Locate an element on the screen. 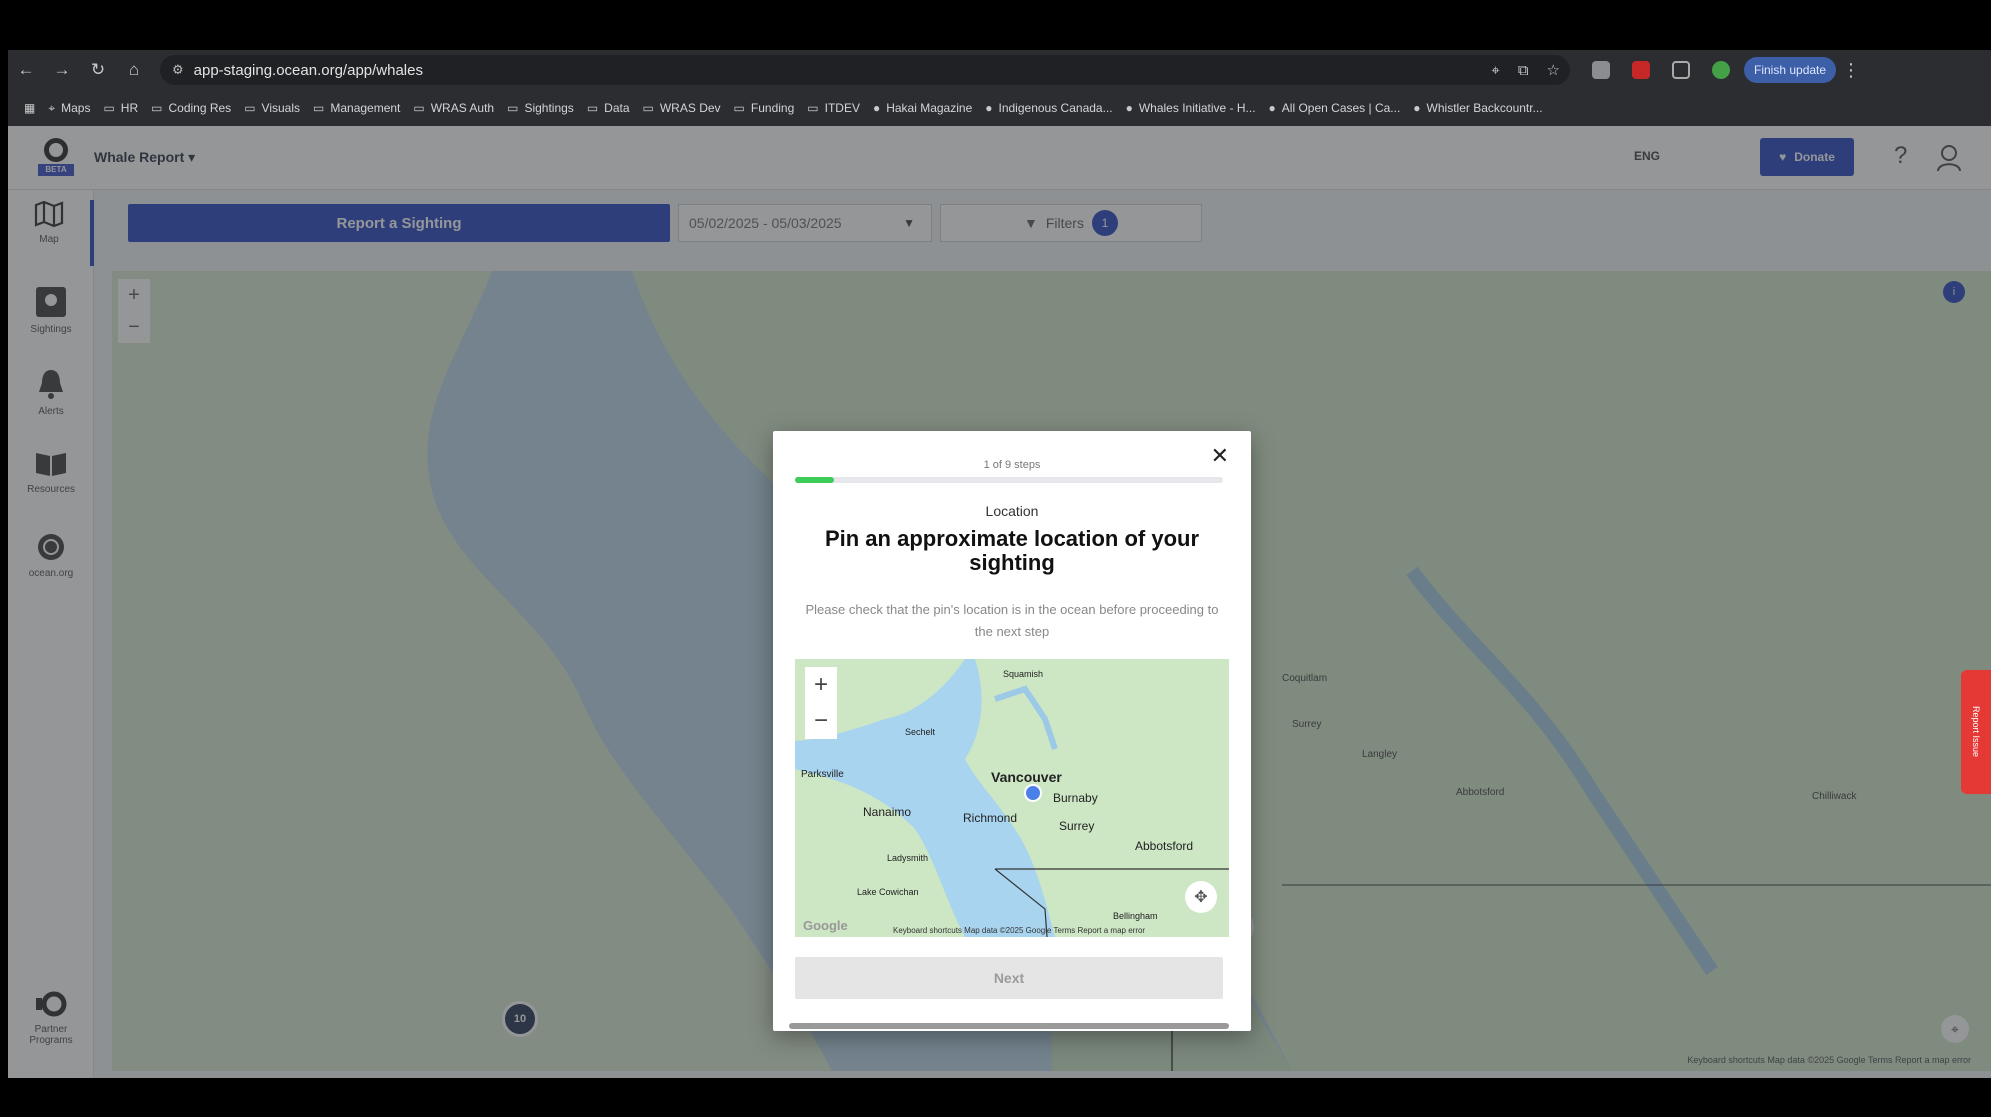  bookmark-item: ▭ ITDEV is located at coordinates (833, 108).